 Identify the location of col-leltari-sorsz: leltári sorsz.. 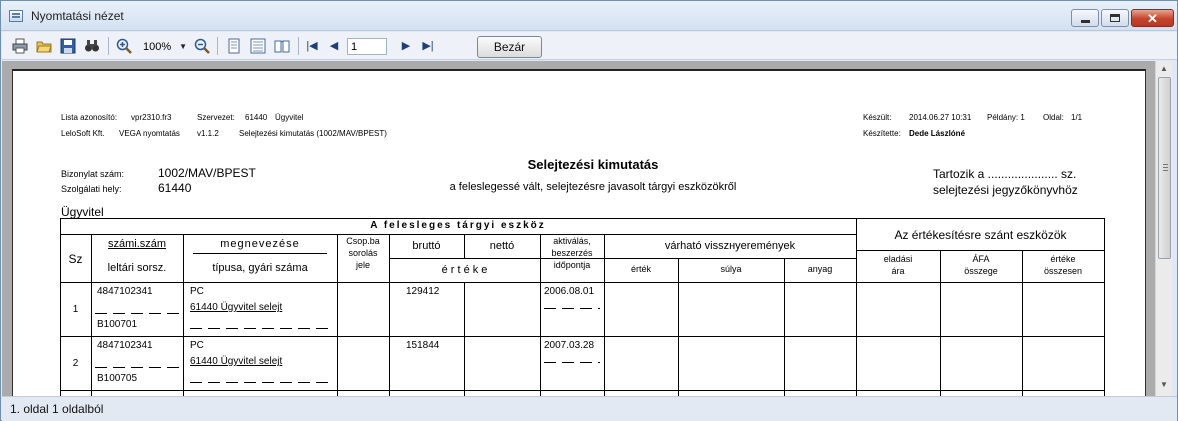
(137, 268).